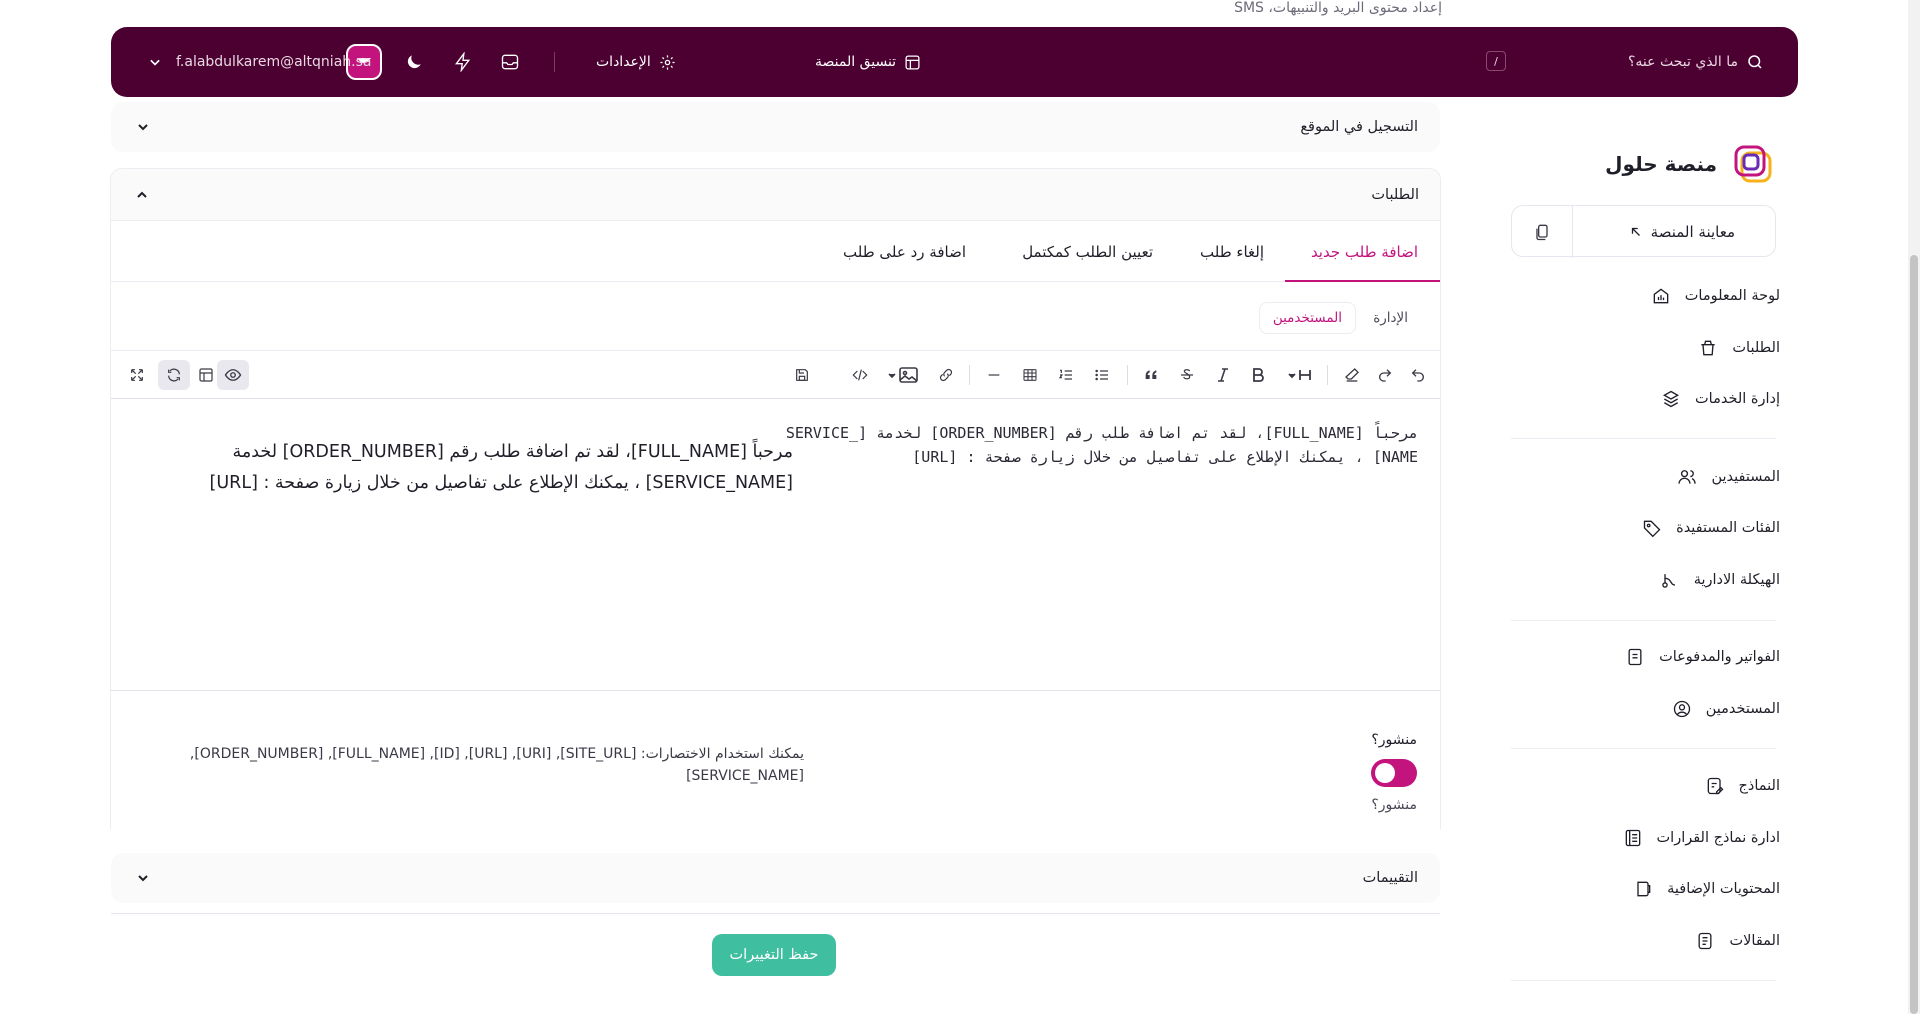  What do you see at coordinates (1661, 296) in the screenshot?
I see `dashboard-icon` at bounding box center [1661, 296].